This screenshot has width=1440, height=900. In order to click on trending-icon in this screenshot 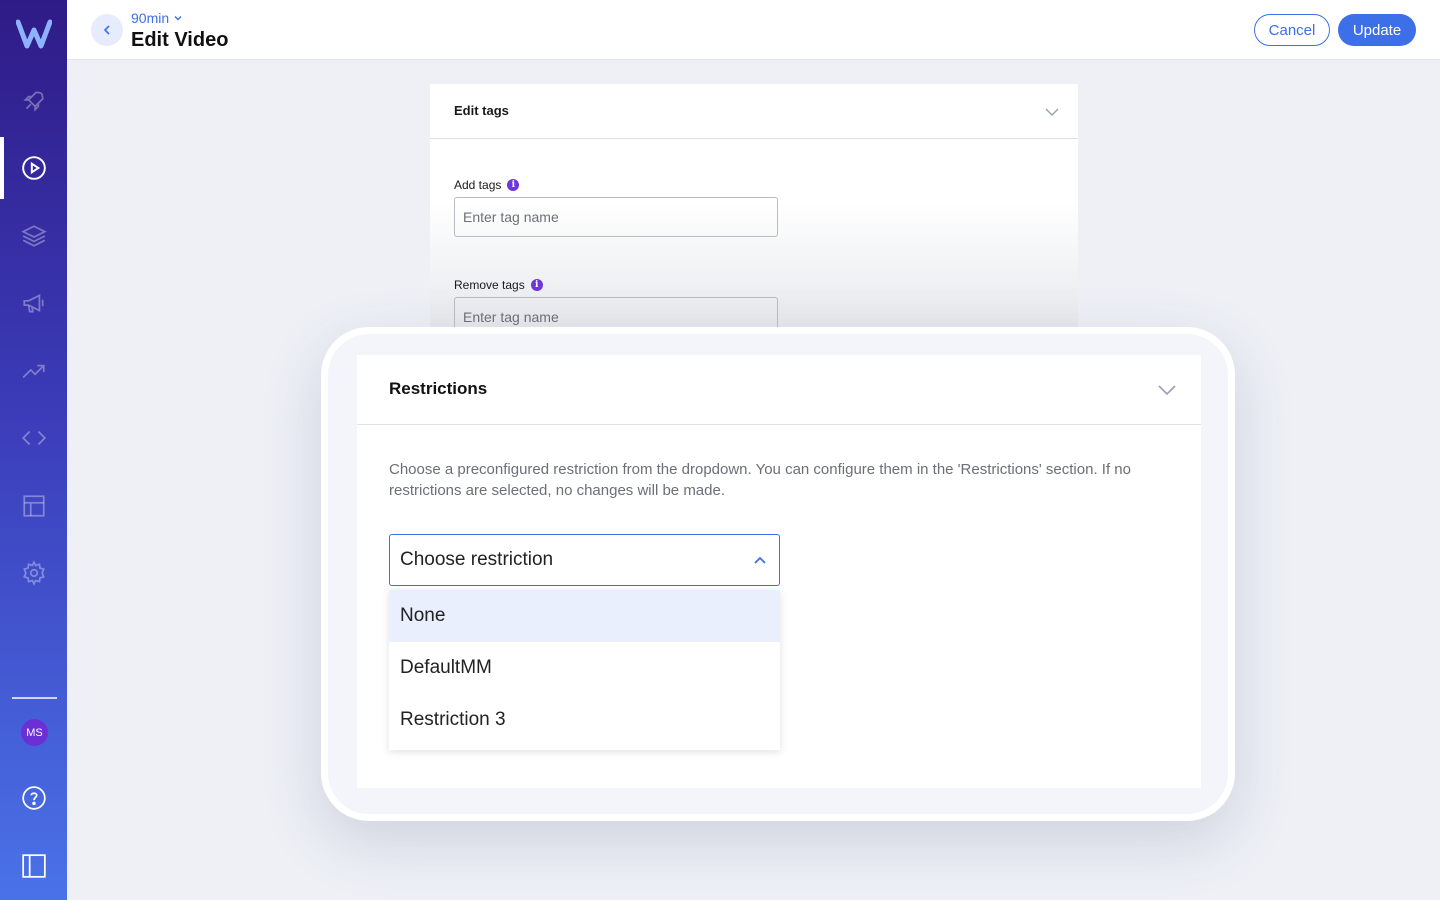, I will do `click(33, 371)`.